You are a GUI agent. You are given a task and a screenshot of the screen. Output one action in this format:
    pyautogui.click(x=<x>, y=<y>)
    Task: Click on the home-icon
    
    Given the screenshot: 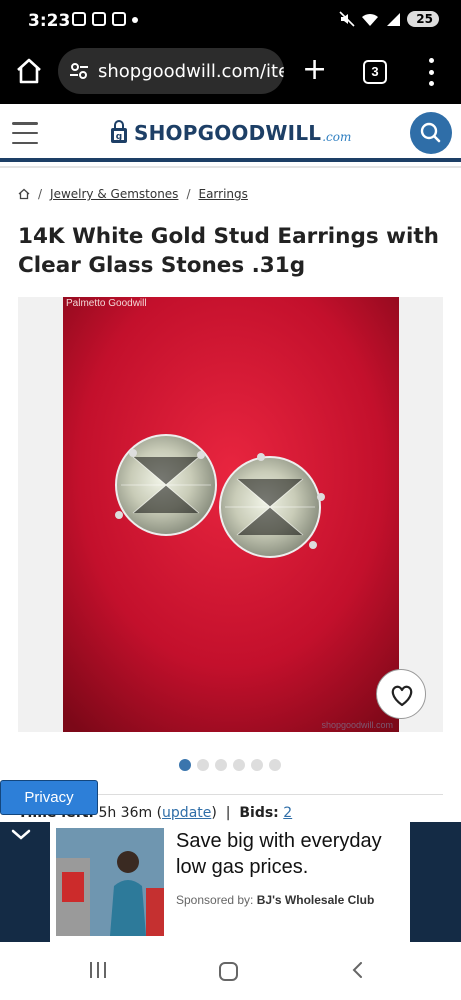 What is the action you would take?
    pyautogui.click(x=29, y=71)
    